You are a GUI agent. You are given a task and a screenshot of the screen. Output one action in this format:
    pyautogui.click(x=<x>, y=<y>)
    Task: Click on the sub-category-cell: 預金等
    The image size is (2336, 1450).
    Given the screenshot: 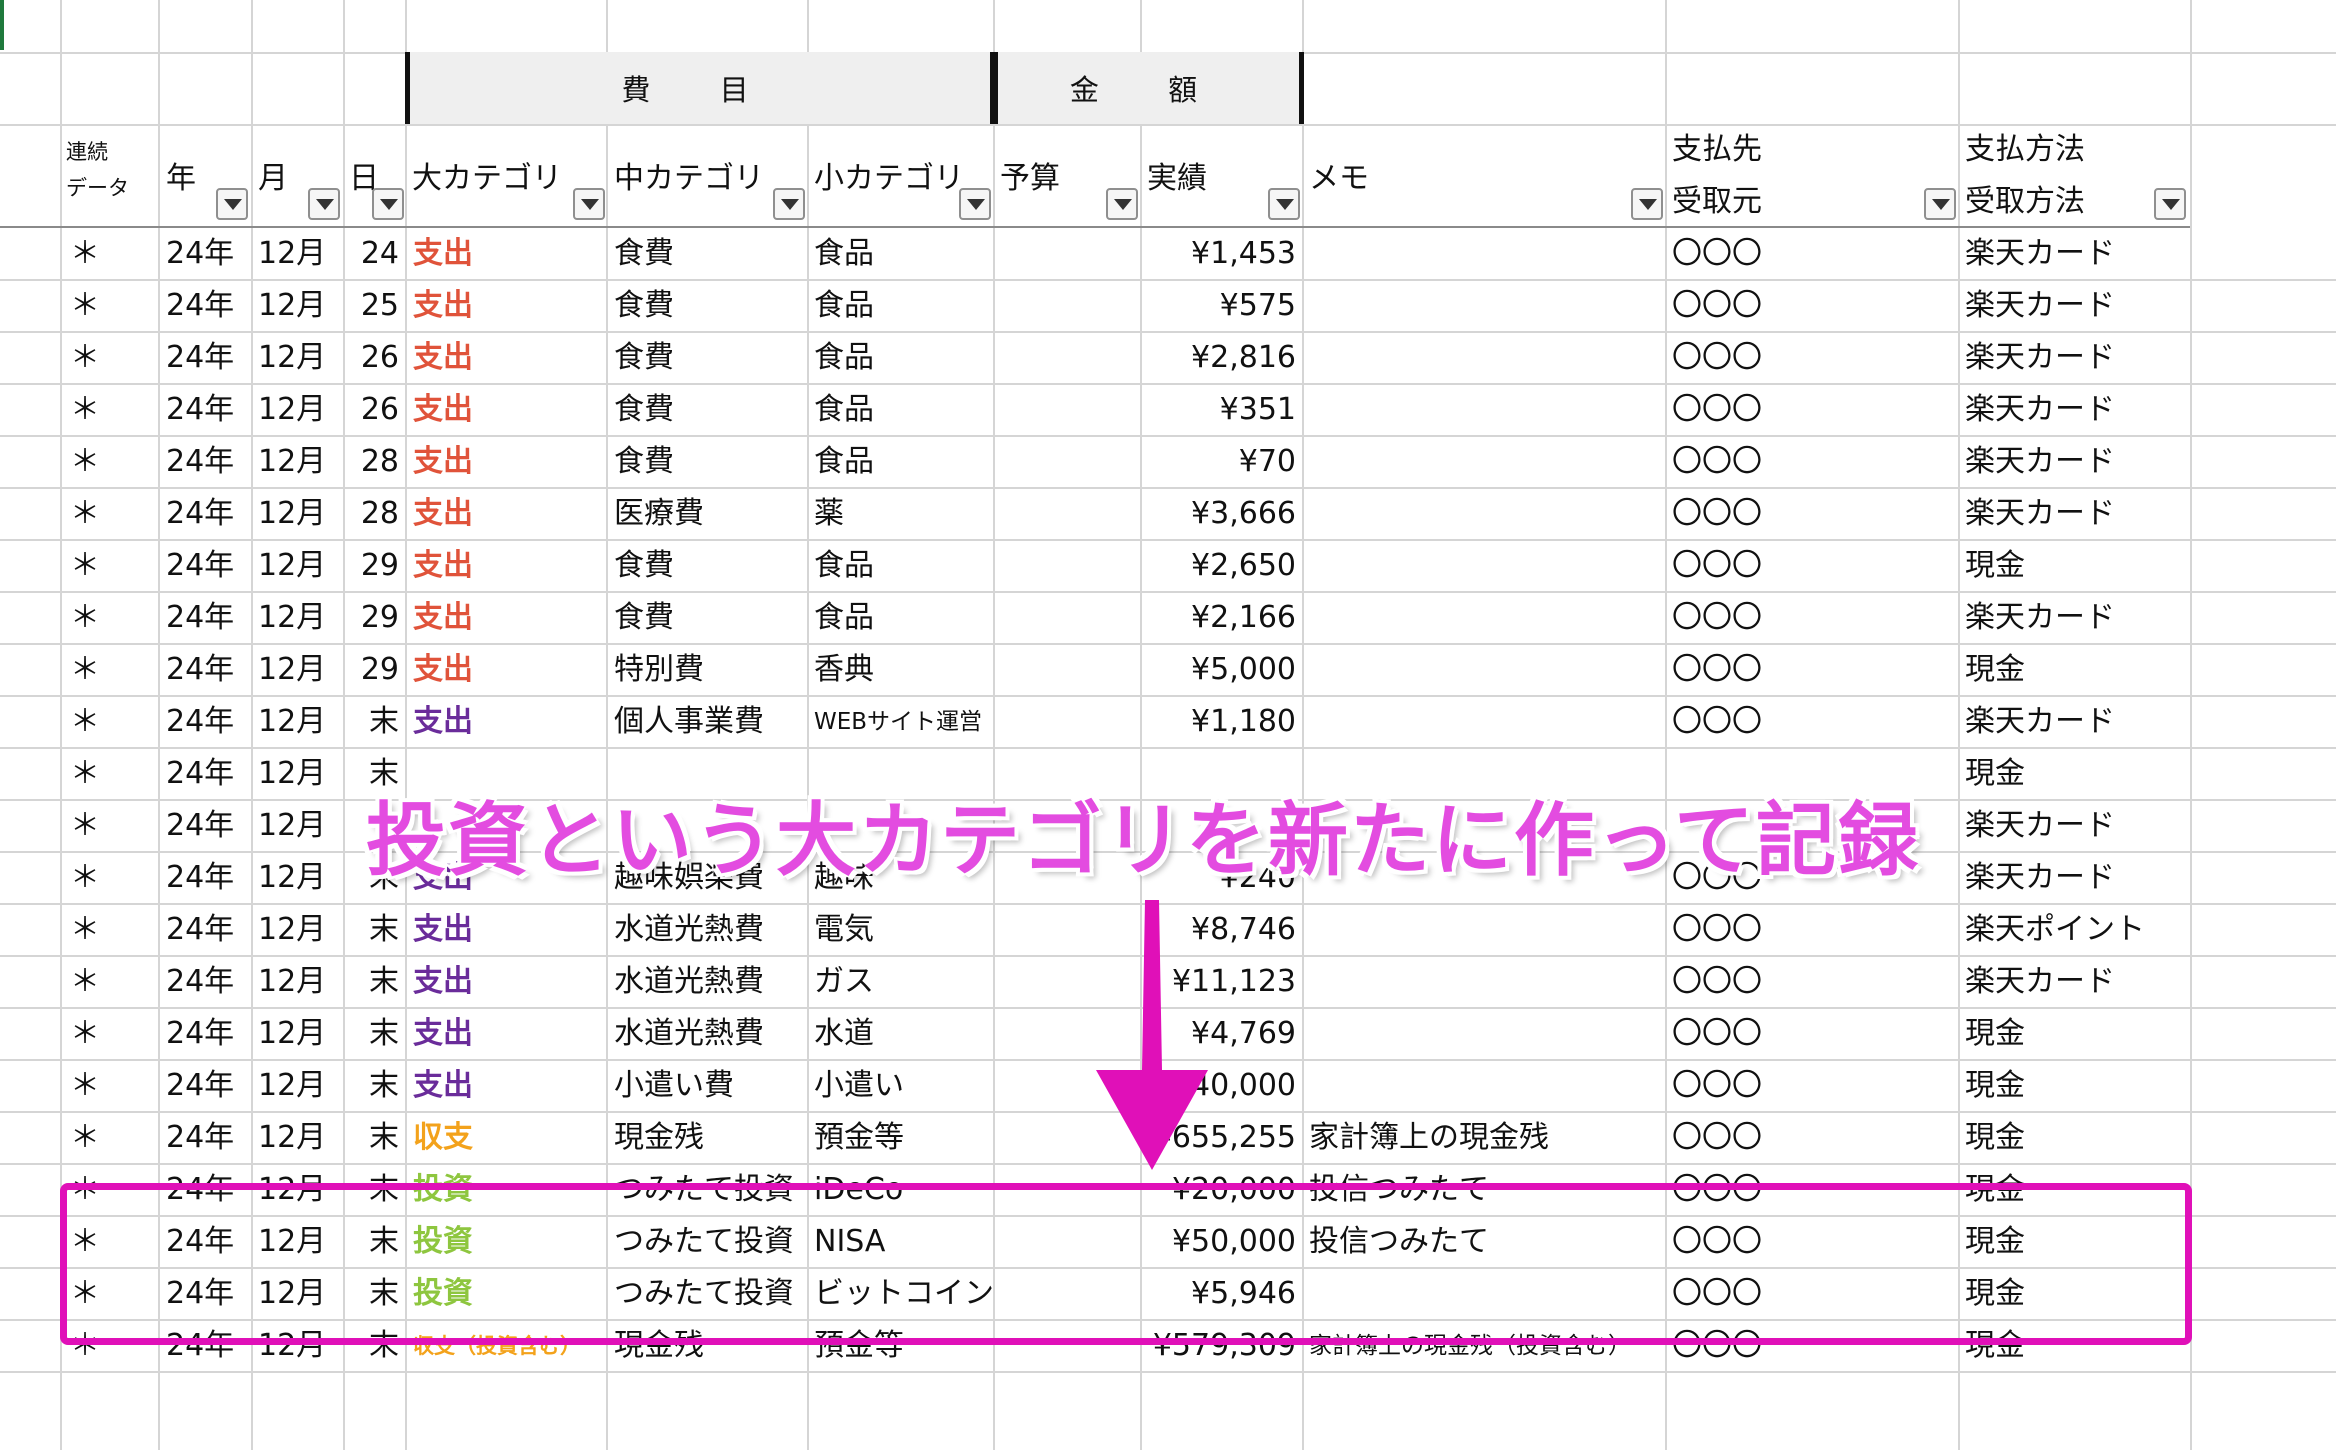 What is the action you would take?
    pyautogui.click(x=903, y=1138)
    